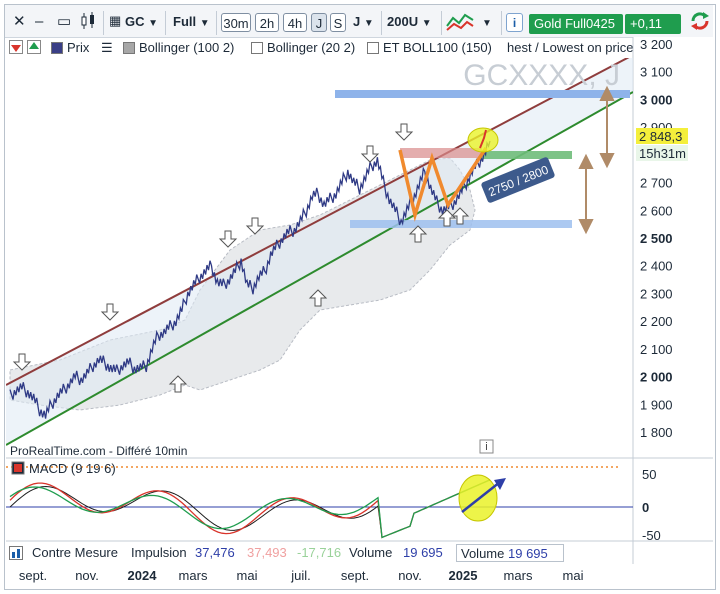  What do you see at coordinates (656, 349) in the screenshot?
I see `price-tick-label: 2 100` at bounding box center [656, 349].